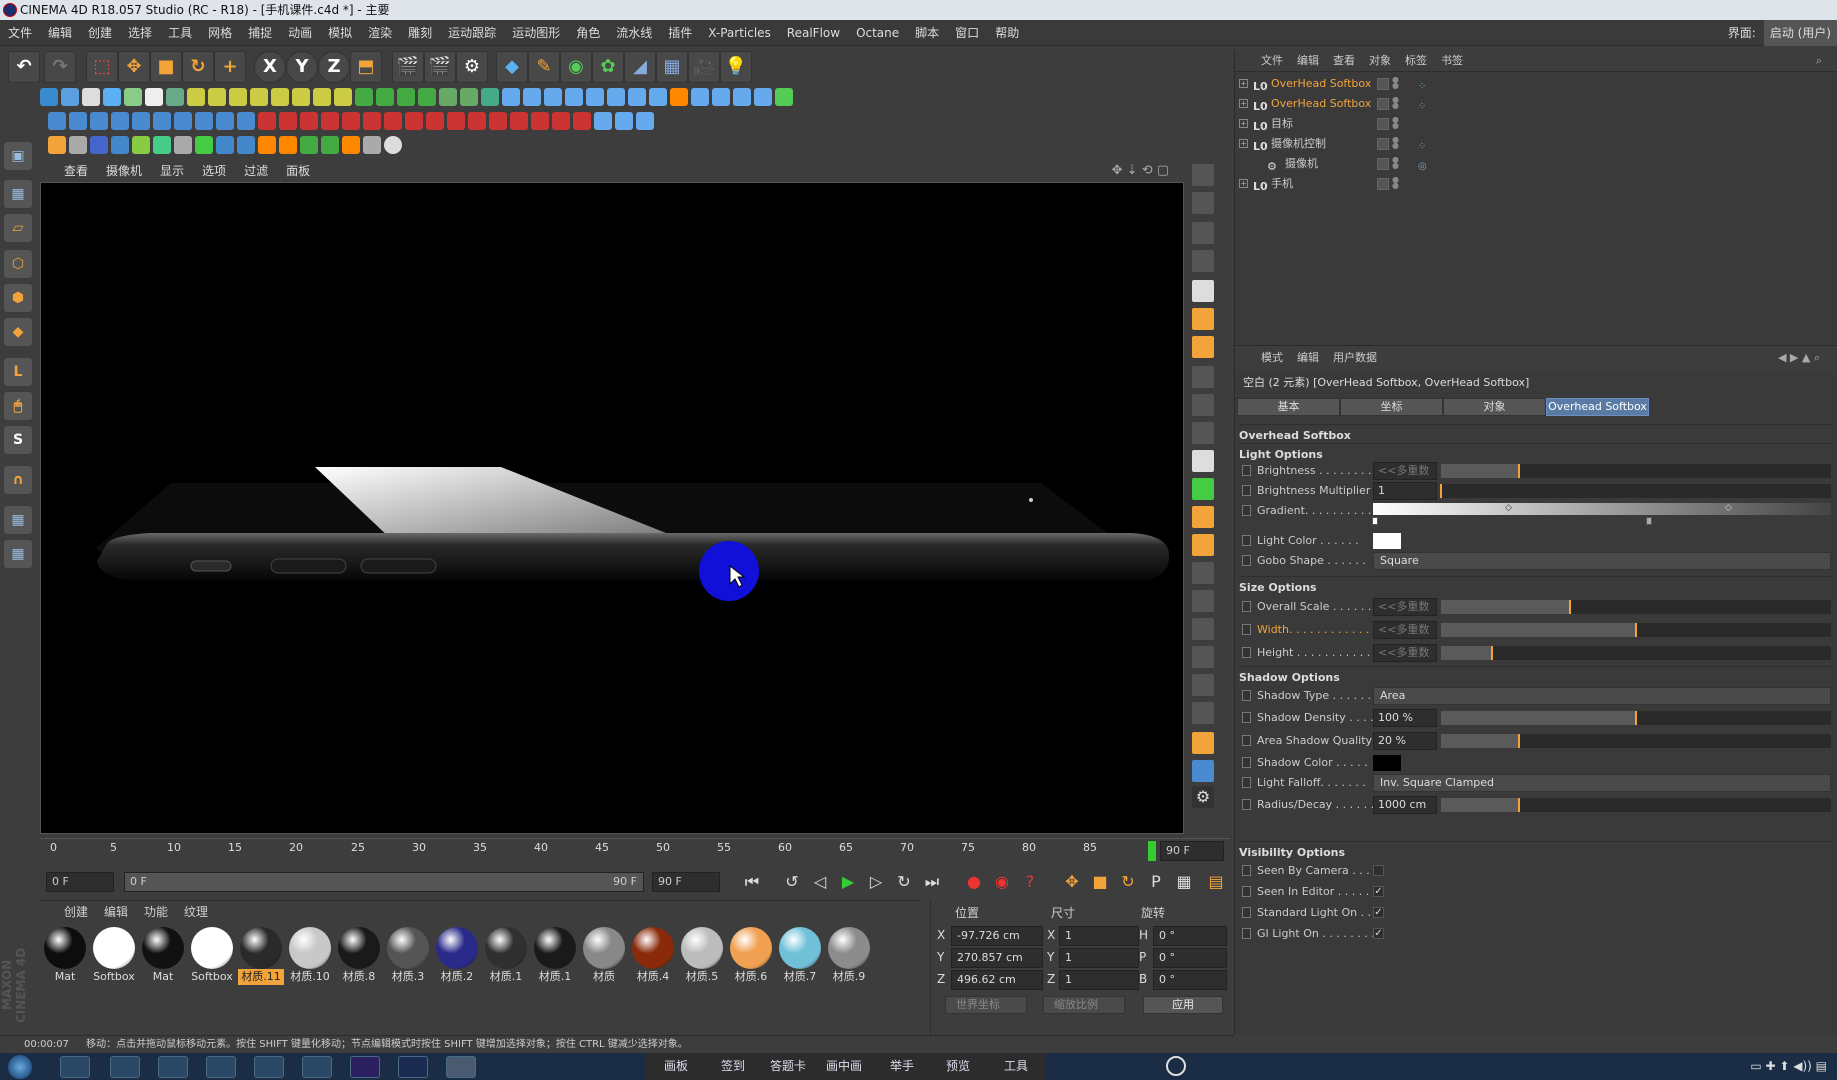 This screenshot has width=1837, height=1080. Describe the element at coordinates (1425, 84) in the screenshot. I see `tag-icon: ⁘` at that location.